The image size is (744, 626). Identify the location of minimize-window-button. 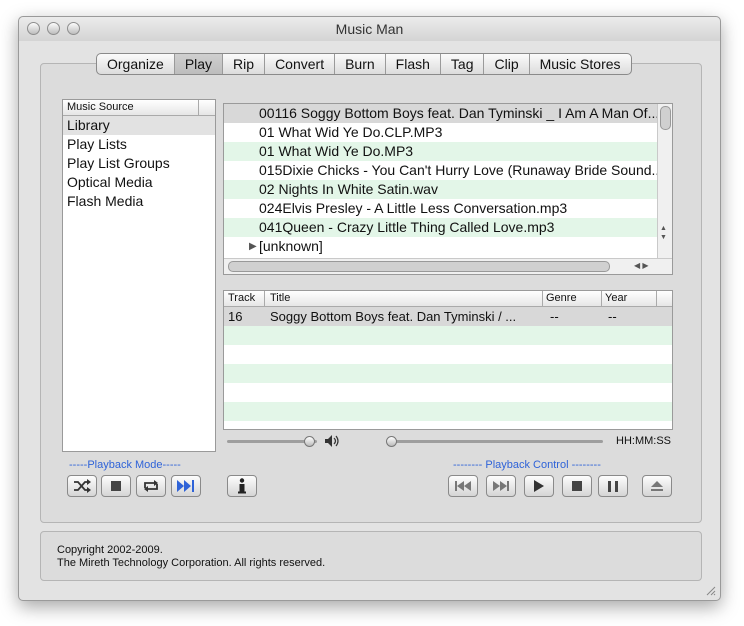
(53, 28).